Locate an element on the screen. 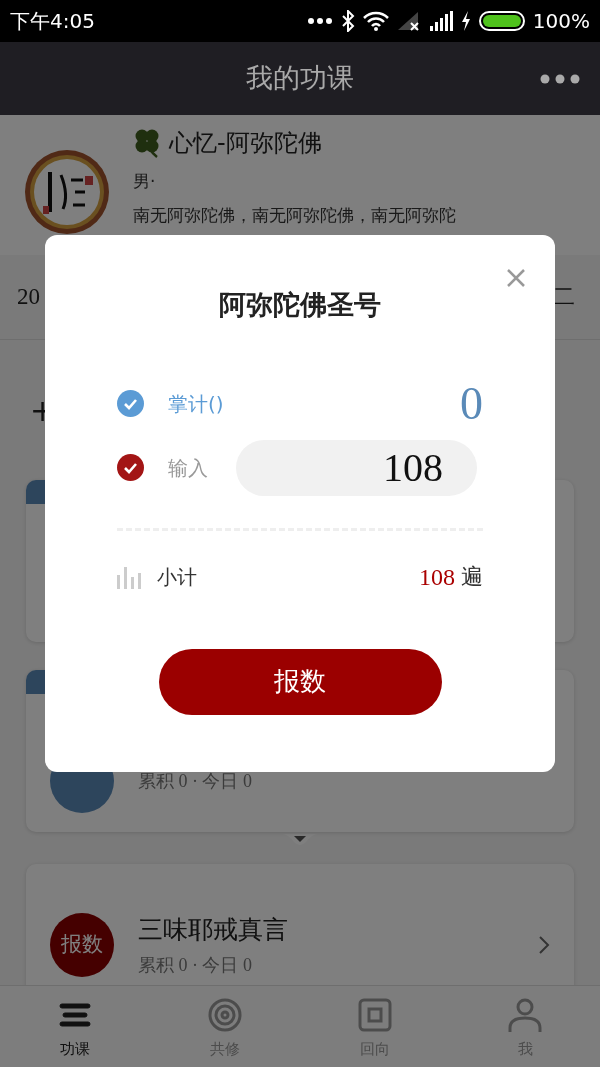  charging-icon is located at coordinates (465, 21).